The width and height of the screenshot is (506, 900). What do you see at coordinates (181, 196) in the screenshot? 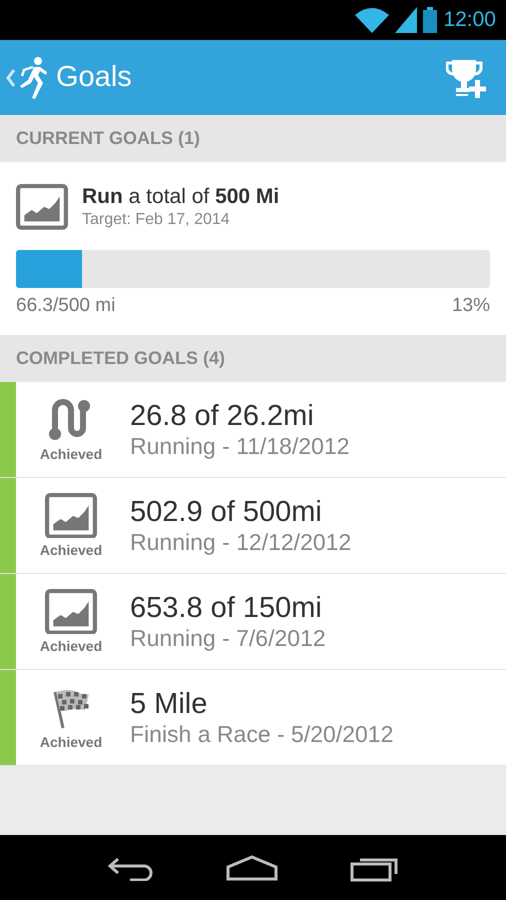
I see `goal-title: Run a total of 500 Mi` at bounding box center [181, 196].